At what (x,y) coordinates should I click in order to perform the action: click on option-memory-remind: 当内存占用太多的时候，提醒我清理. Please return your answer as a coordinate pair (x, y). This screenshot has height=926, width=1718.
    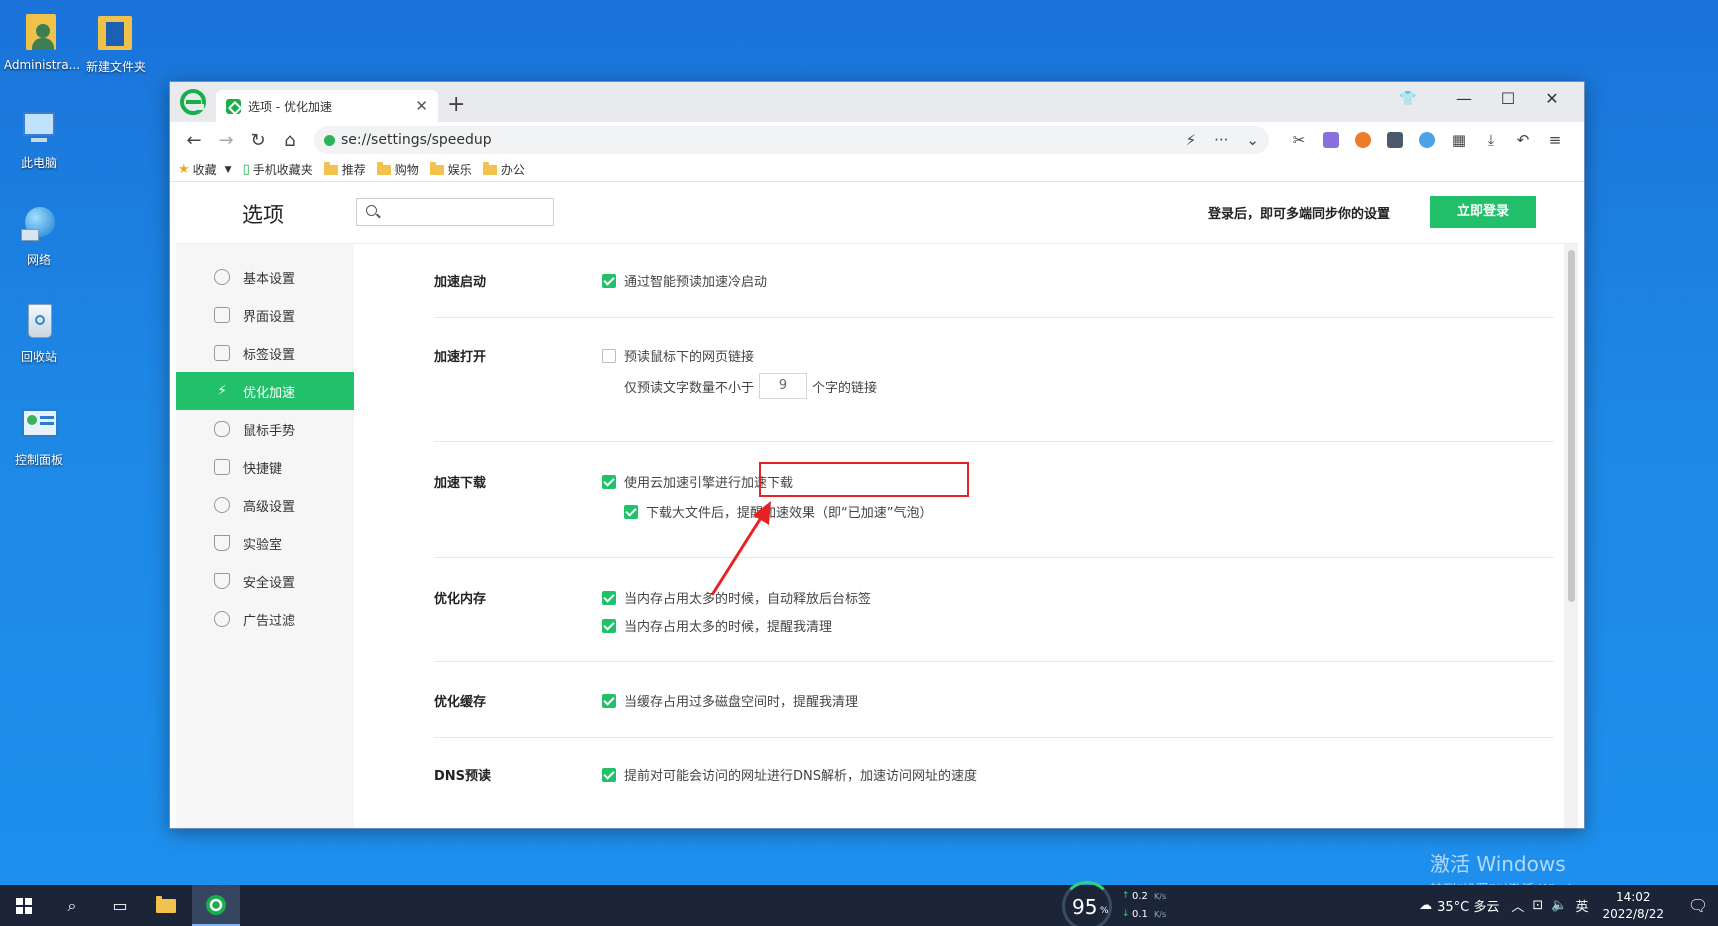
    Looking at the image, I should click on (717, 625).